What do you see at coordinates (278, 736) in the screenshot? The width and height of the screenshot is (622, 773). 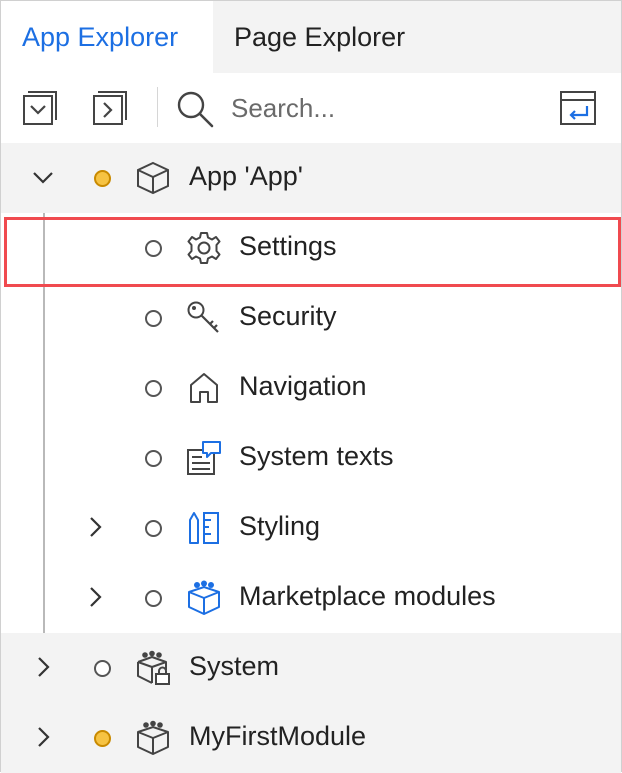 I see `tree-item-label: MyFirstModule` at bounding box center [278, 736].